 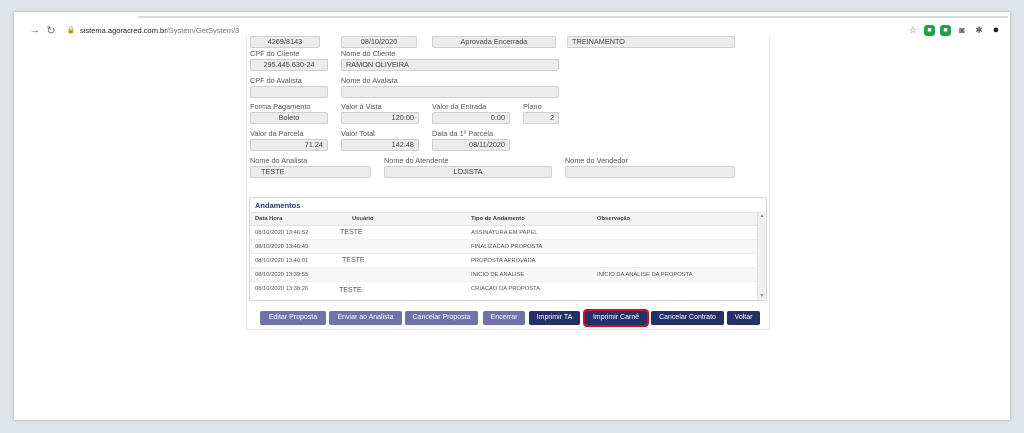 I want to click on proposal-number-field: 4269/8143, so click(x=285, y=42).